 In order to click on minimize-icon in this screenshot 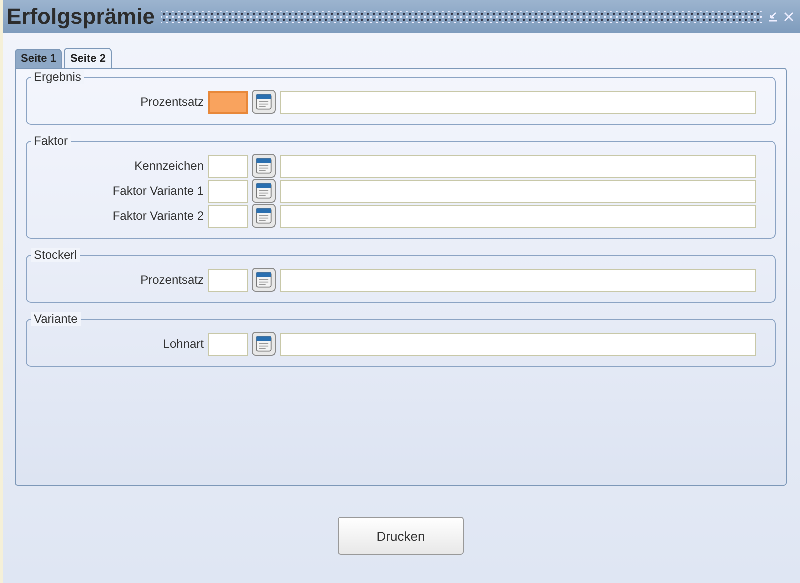, I will do `click(773, 17)`.